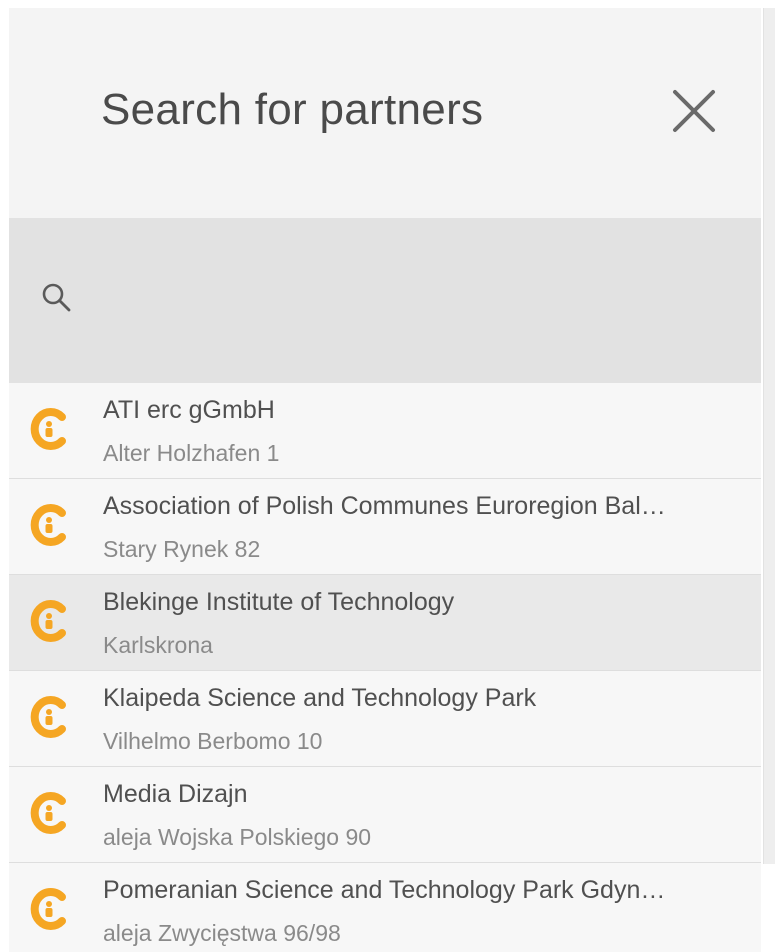  Describe the element at coordinates (385, 431) in the screenshot. I see `list-item: ATI erc gGmbH Alter Holzhafen 1` at that location.